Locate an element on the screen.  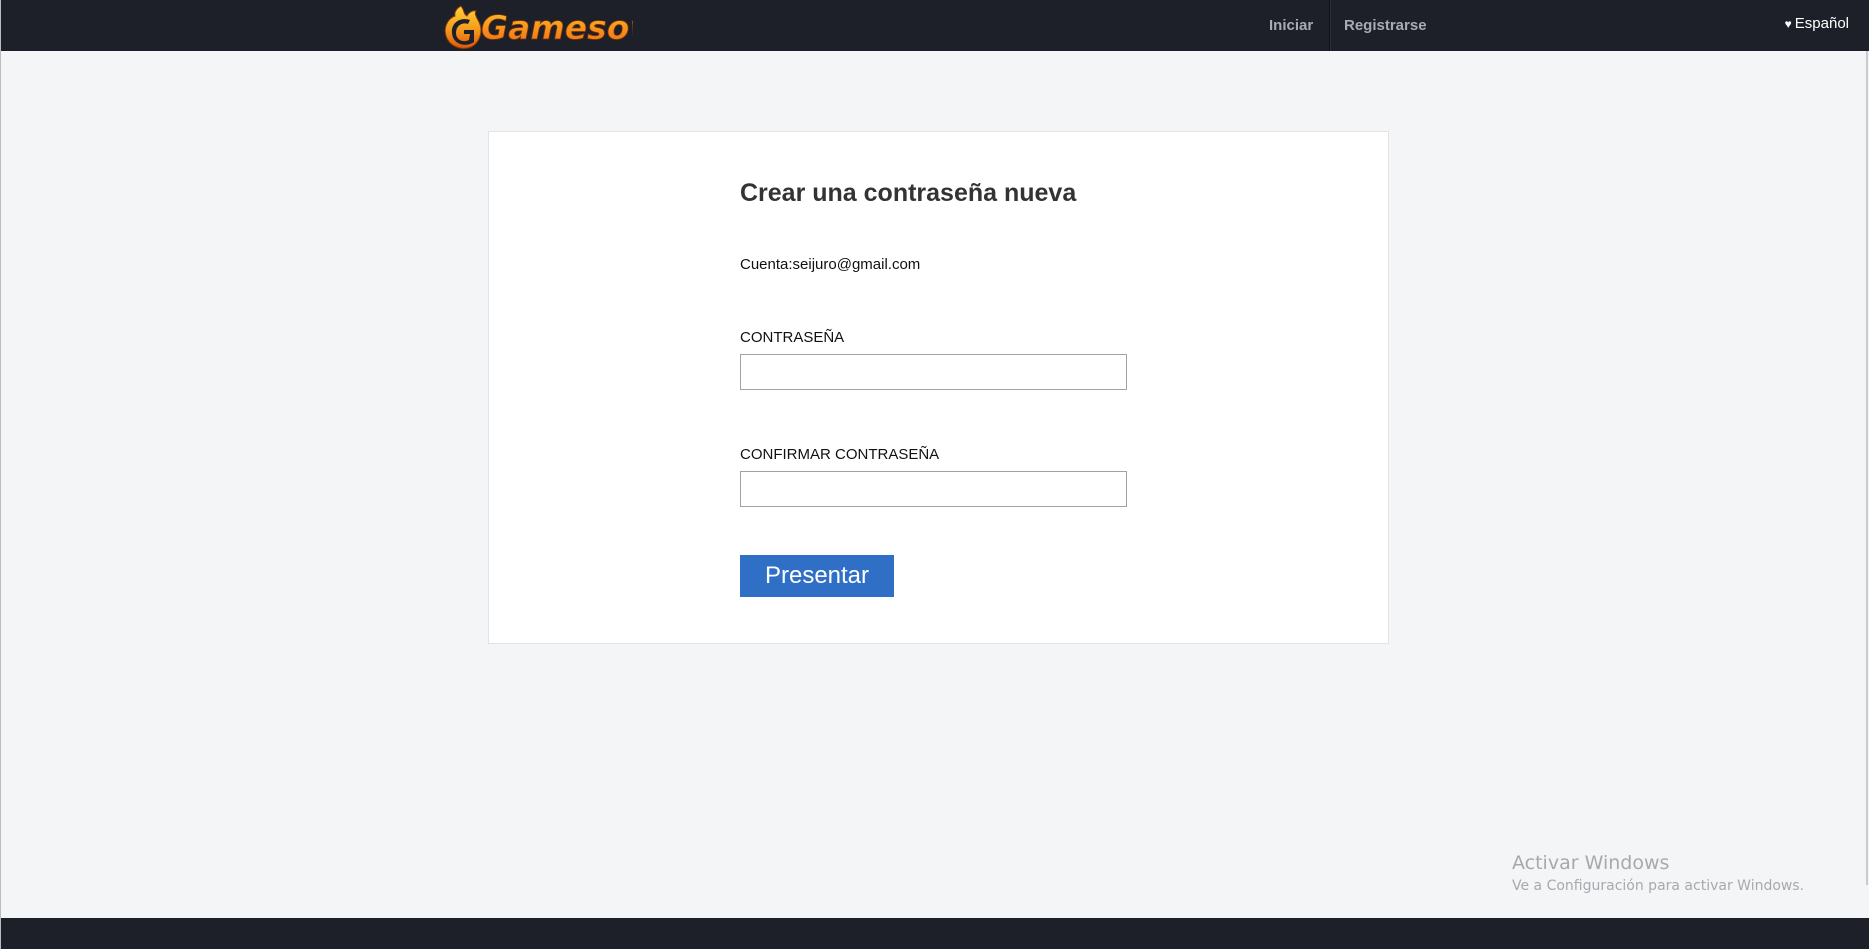
gamesow-logo: Gamesow is located at coordinates (538, 26).